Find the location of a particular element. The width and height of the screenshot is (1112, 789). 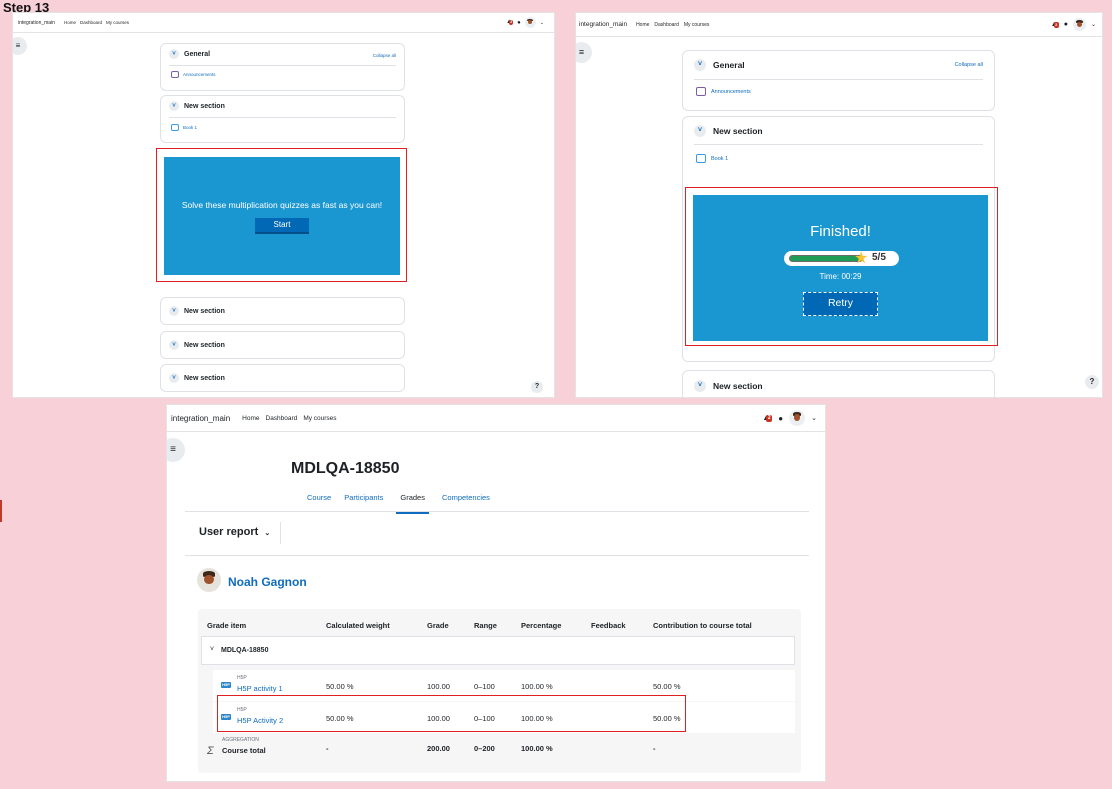

section-new-4: ˅ New section is located at coordinates (282, 378).